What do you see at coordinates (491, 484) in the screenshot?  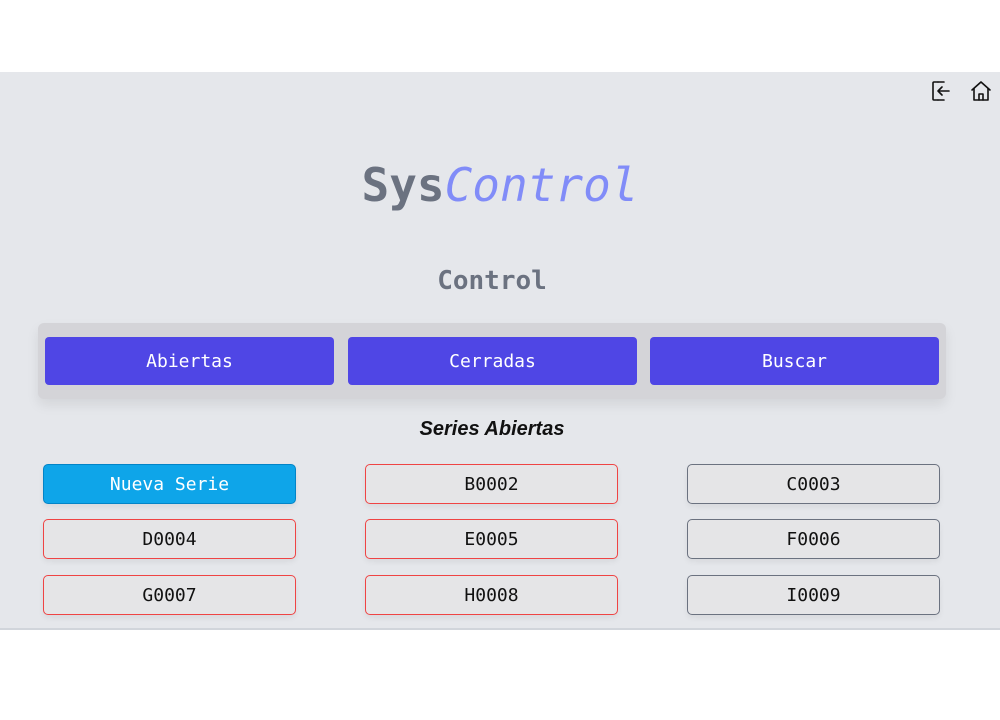 I see `serie-button: B0002` at bounding box center [491, 484].